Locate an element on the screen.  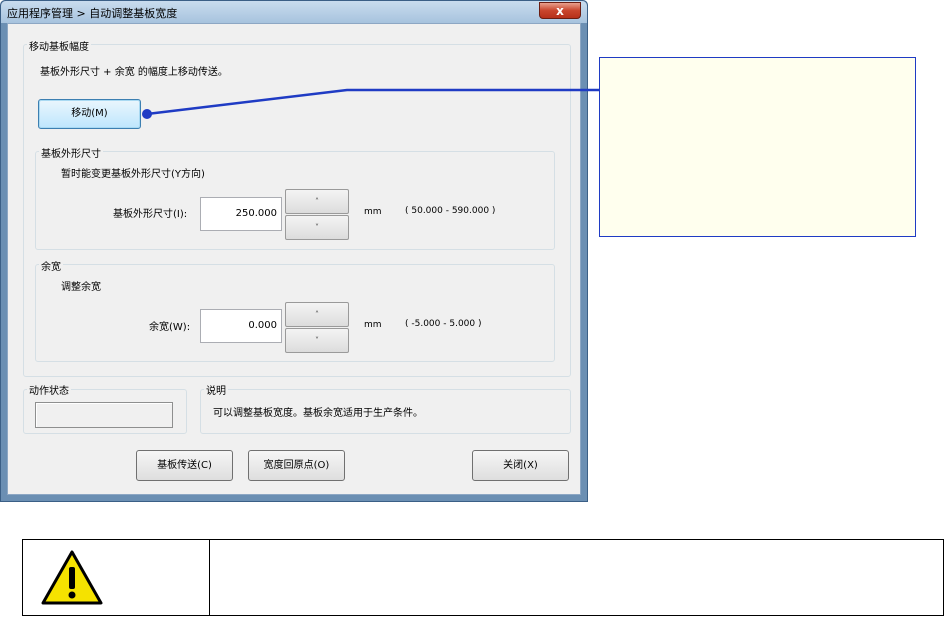
size-spin-down-button: ˅ is located at coordinates (317, 227).